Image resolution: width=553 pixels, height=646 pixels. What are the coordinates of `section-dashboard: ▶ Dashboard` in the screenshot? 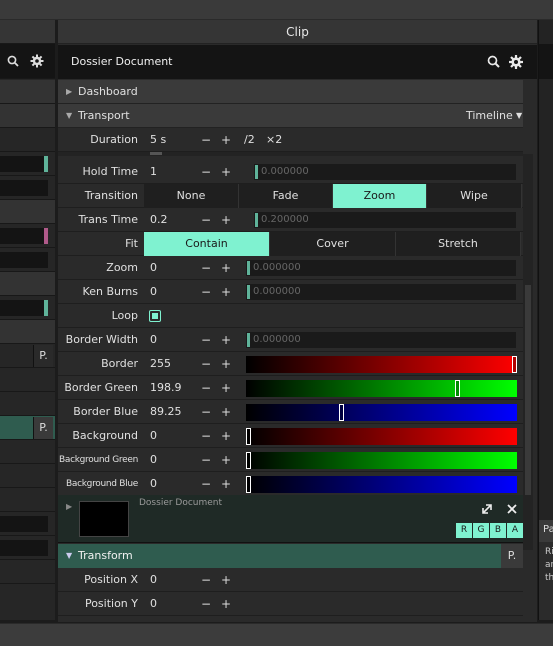 It's located at (290, 92).